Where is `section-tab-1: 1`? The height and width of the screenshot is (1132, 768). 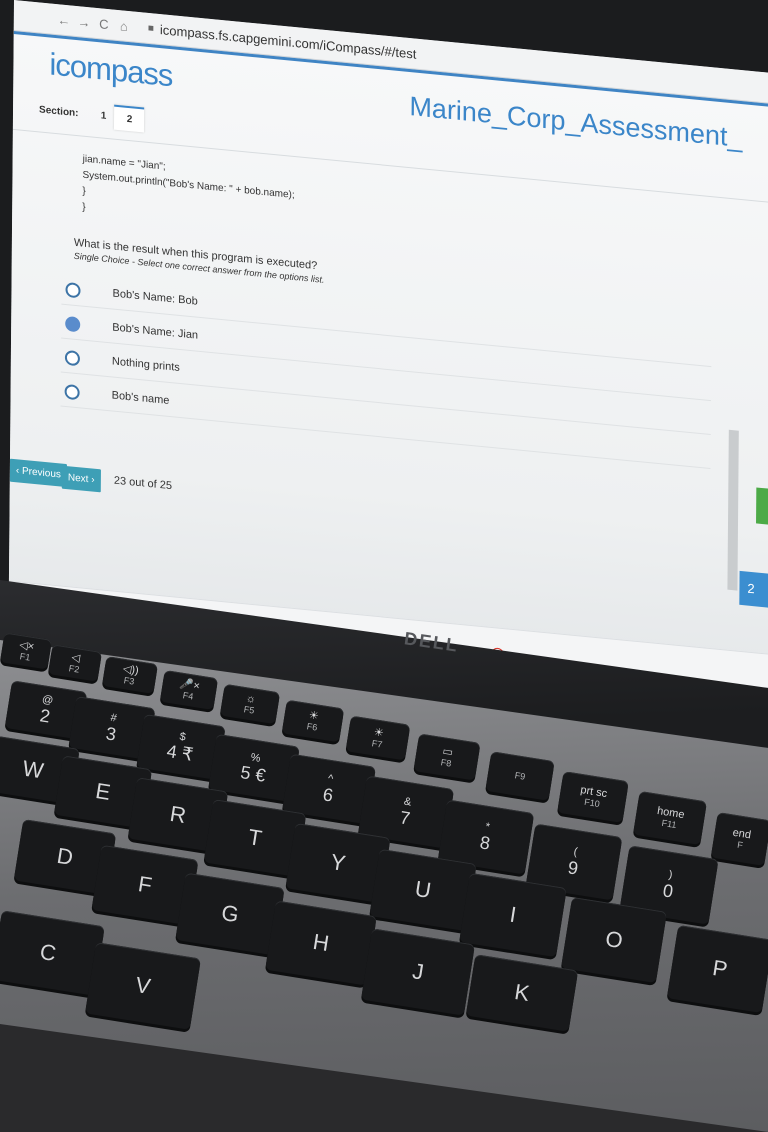
section-tab-1: 1 is located at coordinates (103, 116).